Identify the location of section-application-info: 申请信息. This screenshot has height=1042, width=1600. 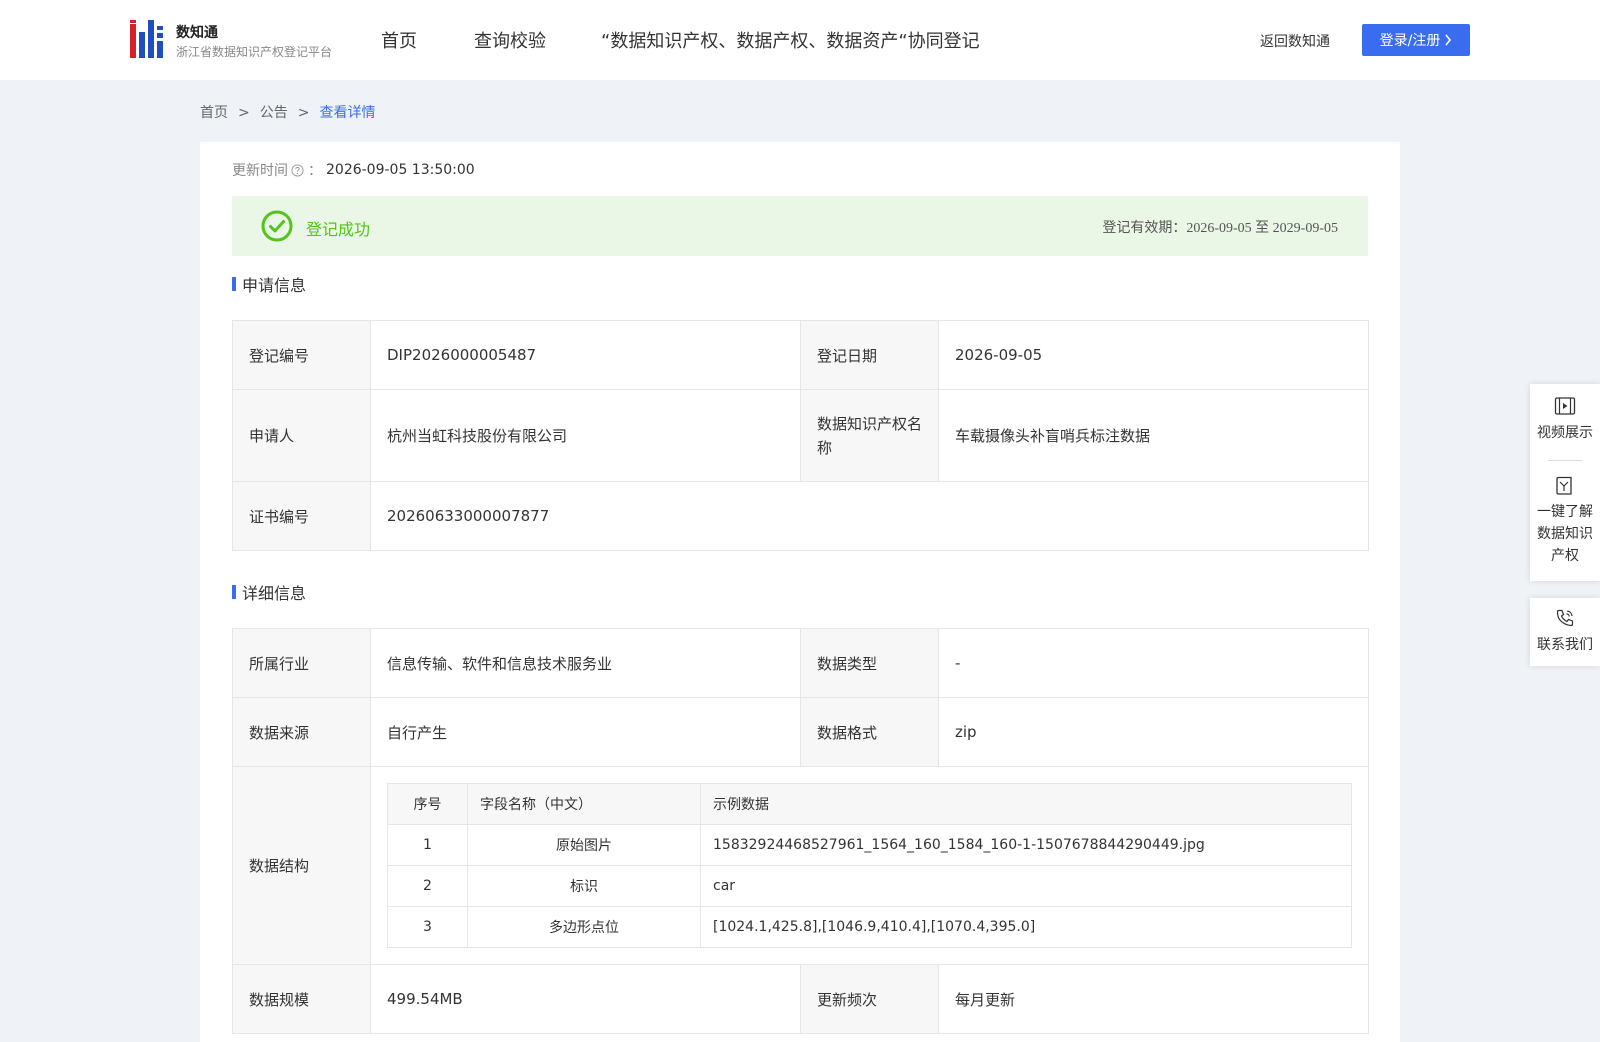
(269, 284).